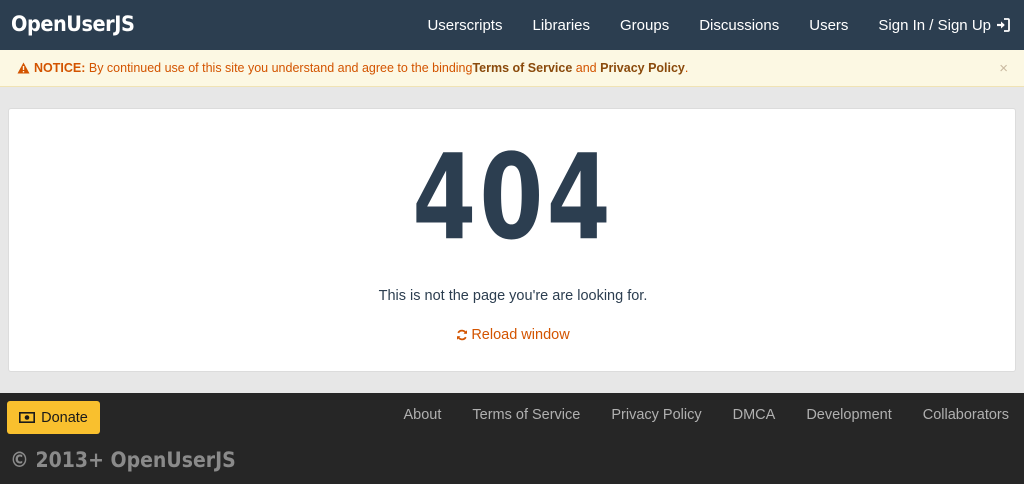  Describe the element at coordinates (586, 68) in the screenshot. I see `notice-and-text: and` at that location.